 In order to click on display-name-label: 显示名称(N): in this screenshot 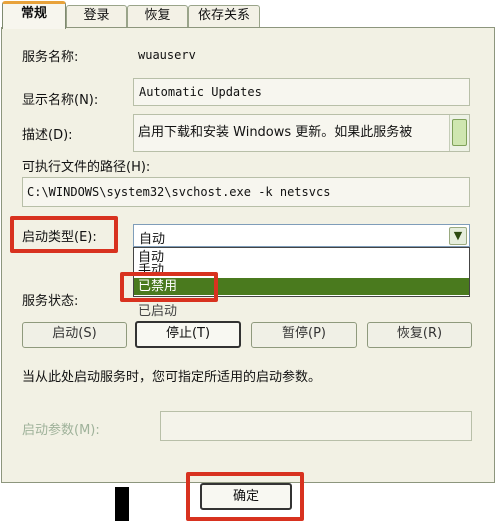, I will do `click(60, 100)`.